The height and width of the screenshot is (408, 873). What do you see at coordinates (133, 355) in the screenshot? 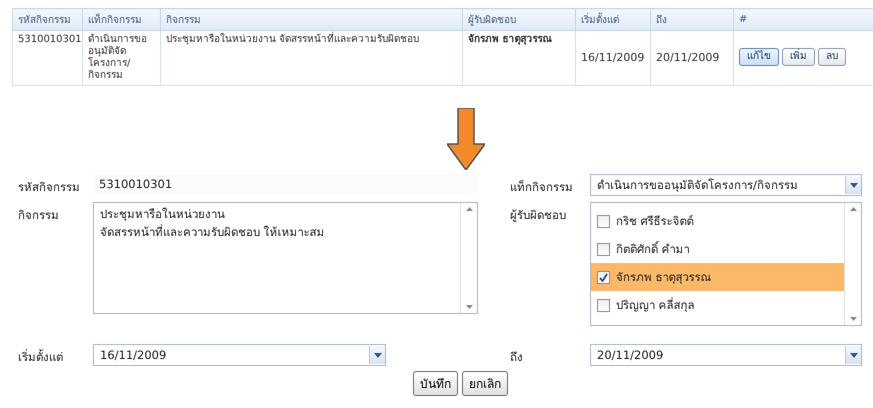
I see `select-value: 16/11/2009` at bounding box center [133, 355].